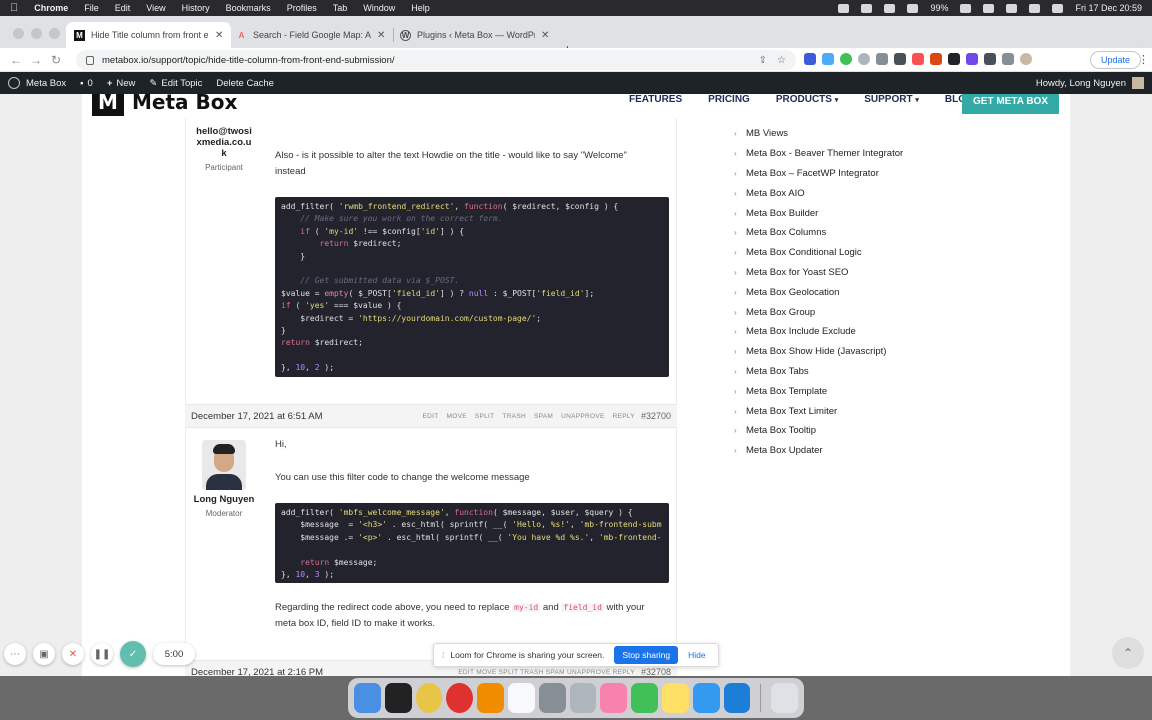  What do you see at coordinates (656, 416) in the screenshot?
I see `reply-permalink: #32700` at bounding box center [656, 416].